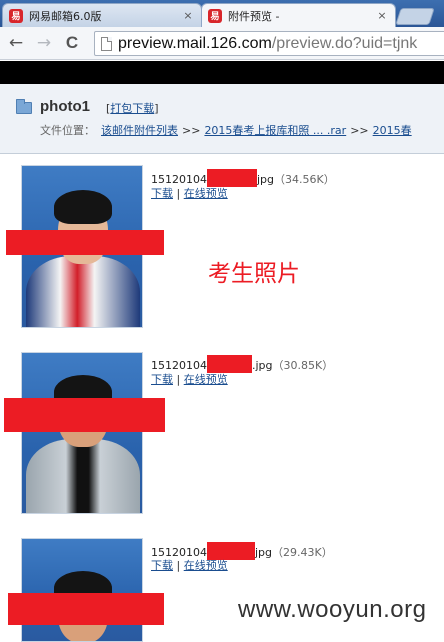 This screenshot has height=642, width=444. What do you see at coordinates (195, 43) in the screenshot?
I see `url-host: preview.mail.126.com` at bounding box center [195, 43].